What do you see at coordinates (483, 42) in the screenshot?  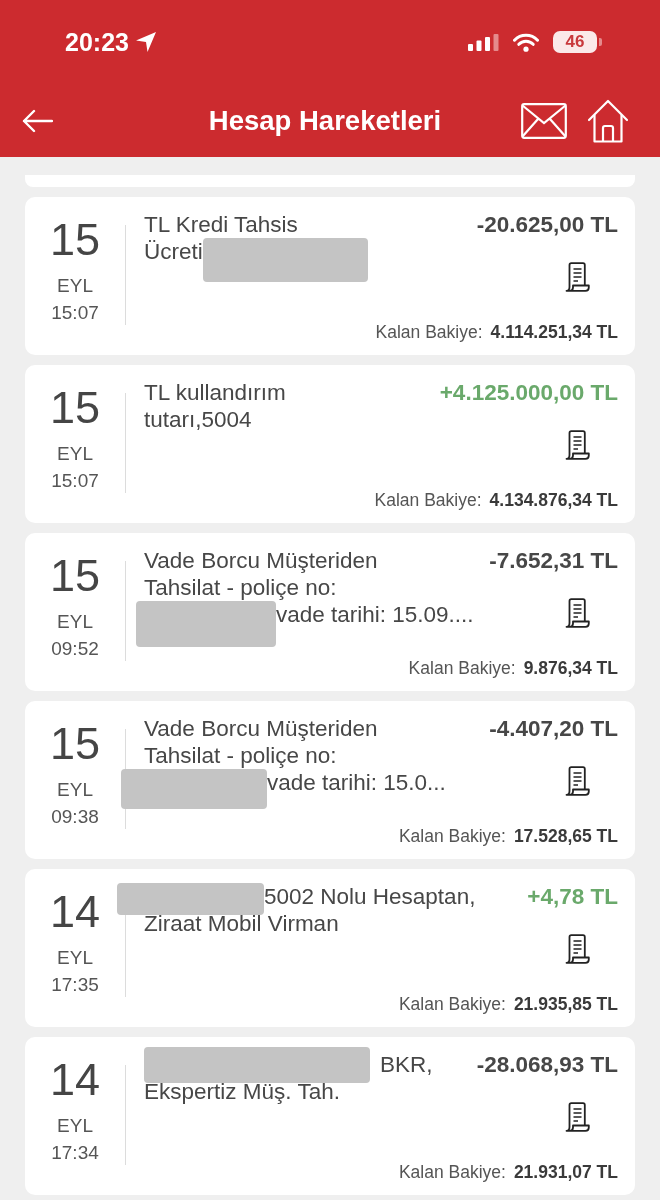 I see `signal-icon` at bounding box center [483, 42].